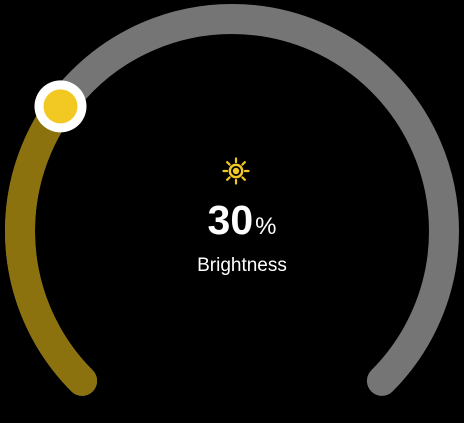 This screenshot has height=423, width=464. I want to click on dial-knob-handle, so click(60, 106).